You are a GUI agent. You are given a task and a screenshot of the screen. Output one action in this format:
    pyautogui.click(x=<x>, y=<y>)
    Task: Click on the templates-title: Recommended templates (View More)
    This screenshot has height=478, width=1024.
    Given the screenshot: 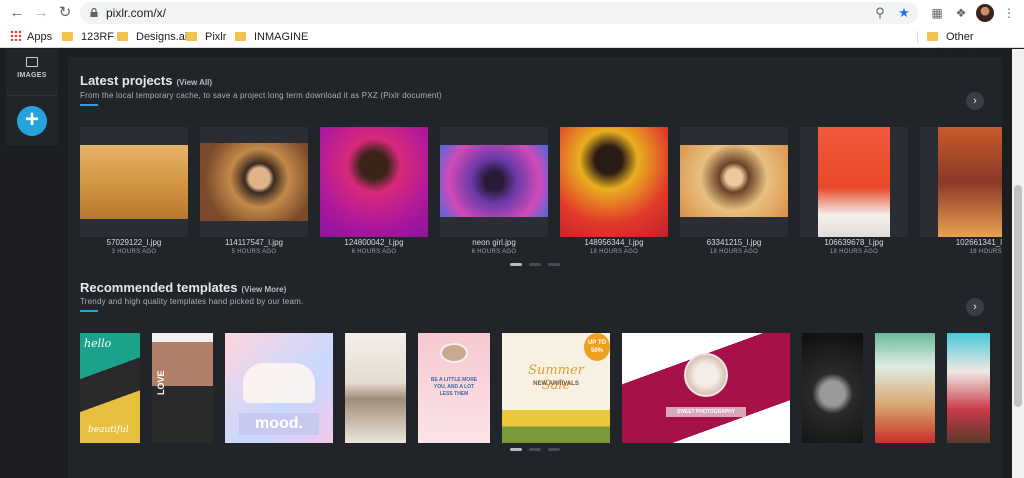 What is the action you would take?
    pyautogui.click(x=183, y=287)
    